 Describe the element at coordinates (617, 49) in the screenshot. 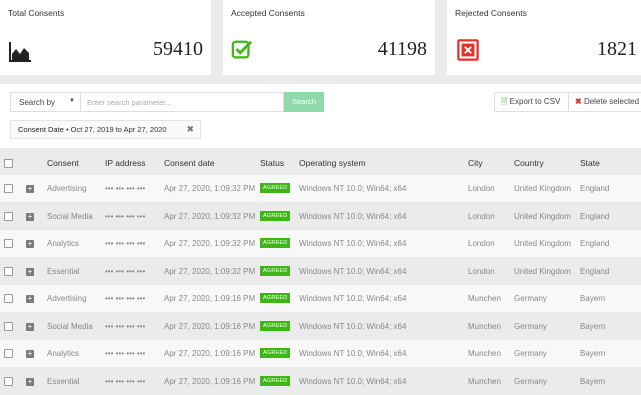

I see `card-value: 1821` at that location.